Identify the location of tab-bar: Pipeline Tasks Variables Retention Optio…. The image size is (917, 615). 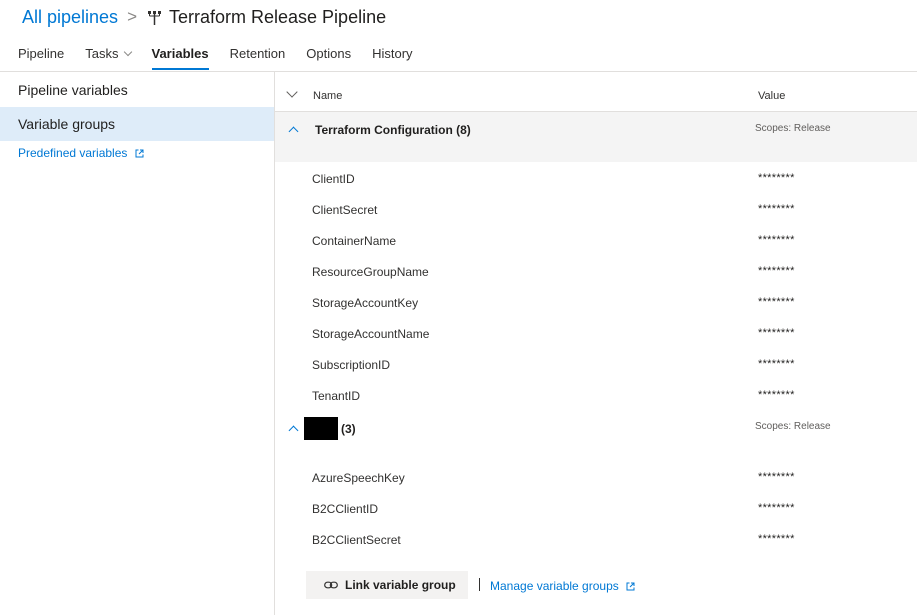
(226, 58).